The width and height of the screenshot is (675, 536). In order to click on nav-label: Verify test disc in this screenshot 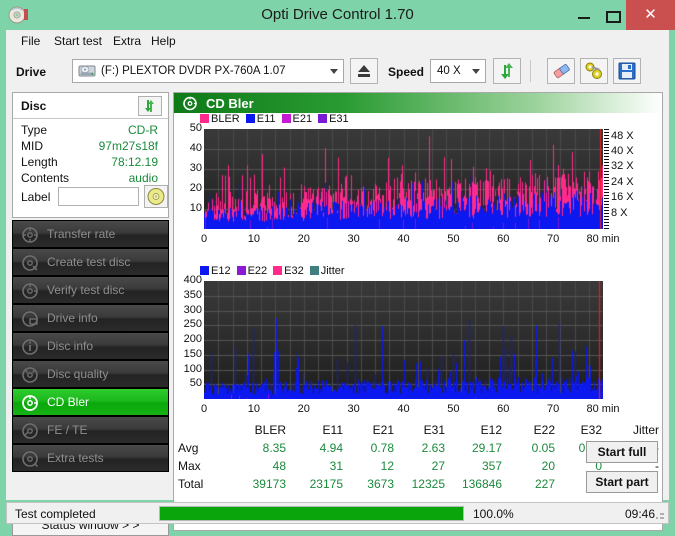, I will do `click(86, 290)`.